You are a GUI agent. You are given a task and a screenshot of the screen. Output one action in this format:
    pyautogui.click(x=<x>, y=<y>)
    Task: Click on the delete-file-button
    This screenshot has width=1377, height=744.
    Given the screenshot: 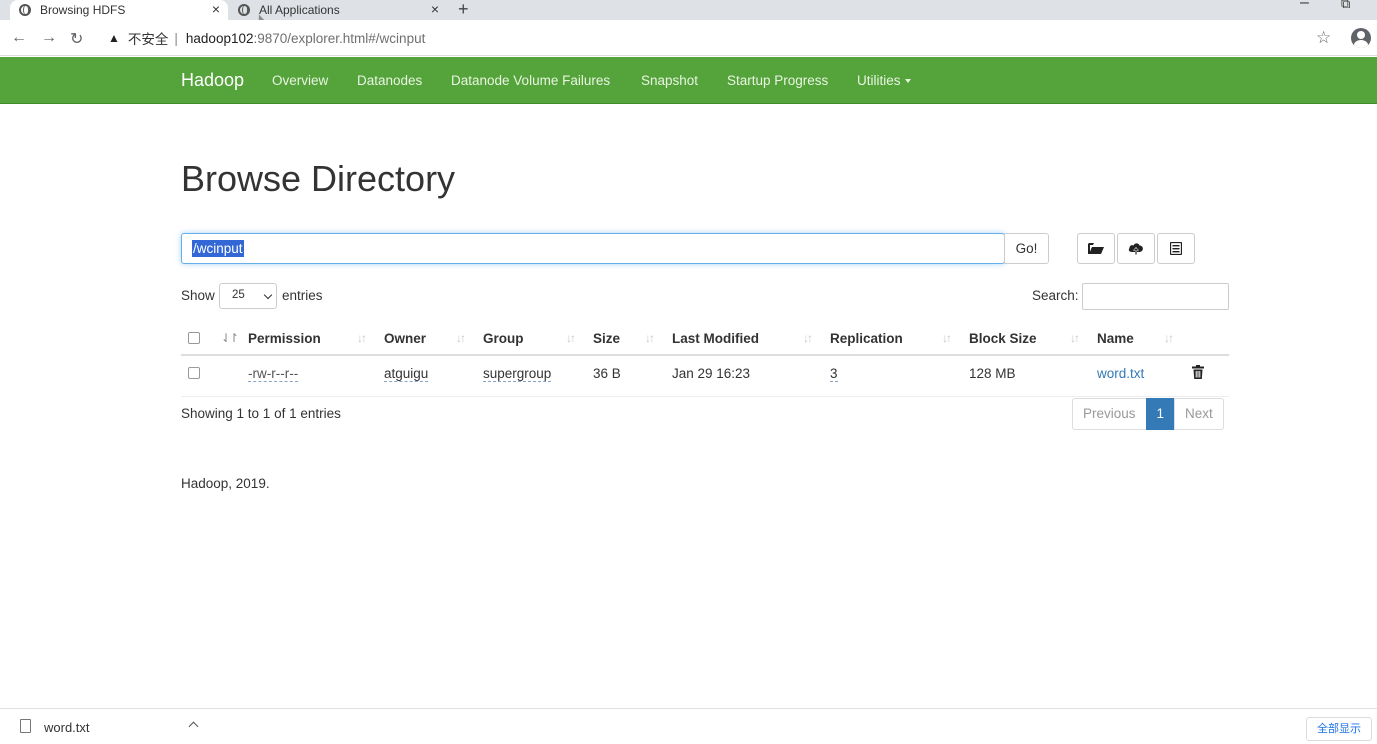 What is the action you would take?
    pyautogui.click(x=1198, y=374)
    